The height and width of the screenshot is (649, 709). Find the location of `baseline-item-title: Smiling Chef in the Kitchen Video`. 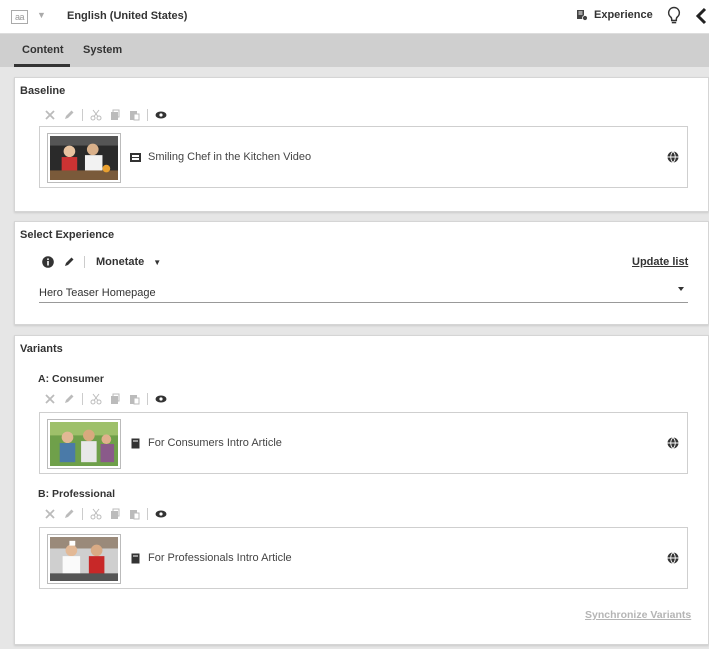

baseline-item-title: Smiling Chef in the Kitchen Video is located at coordinates (230, 157).